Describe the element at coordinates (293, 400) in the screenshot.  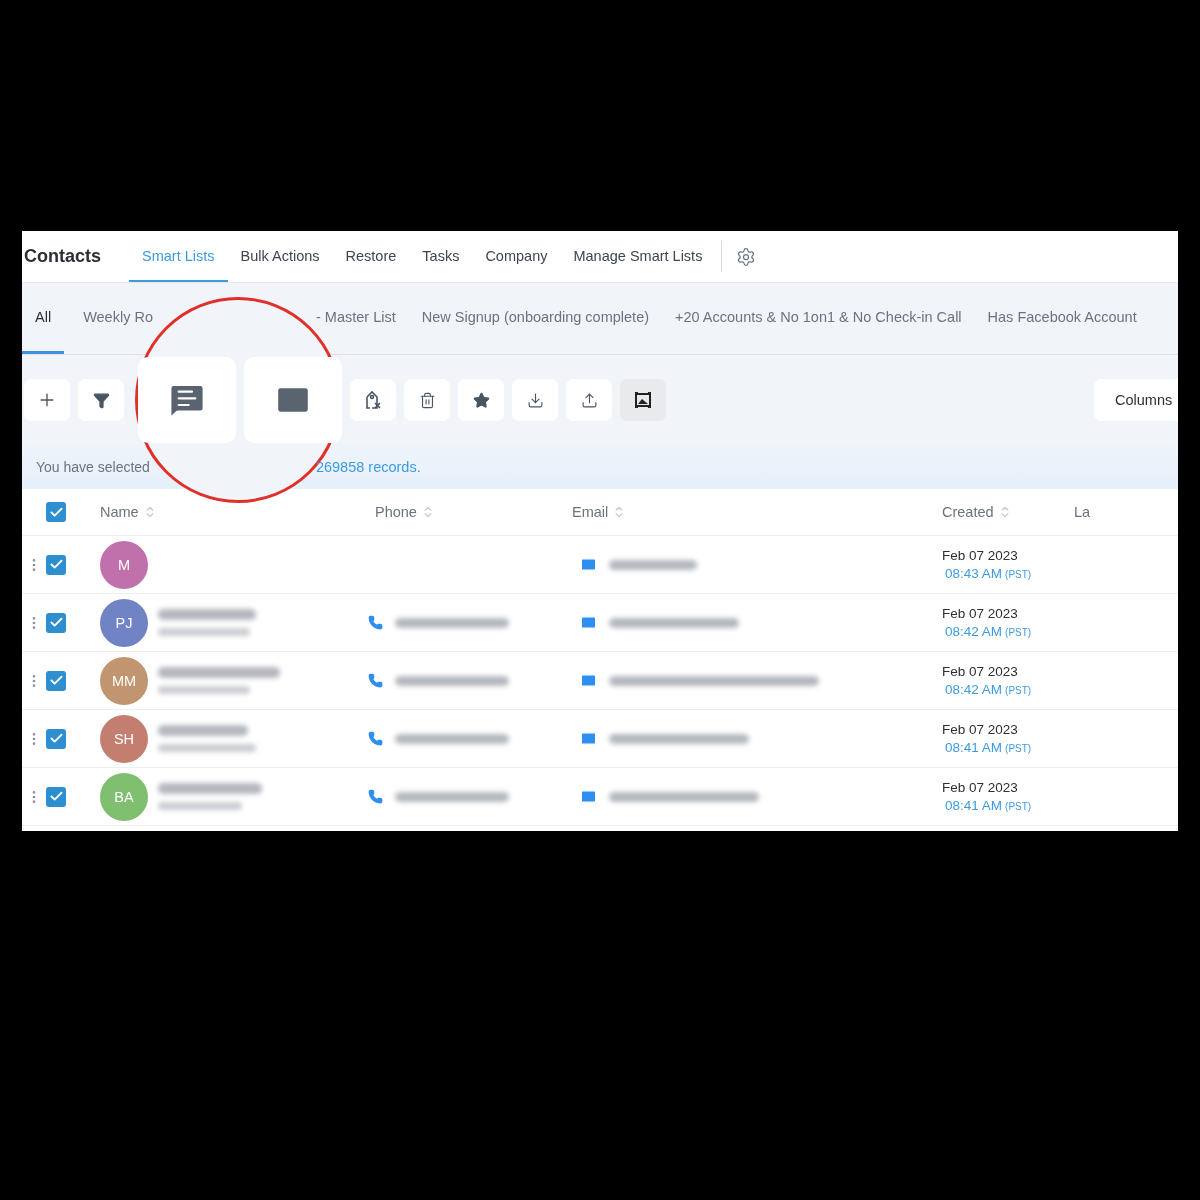
I see `email-button` at that location.